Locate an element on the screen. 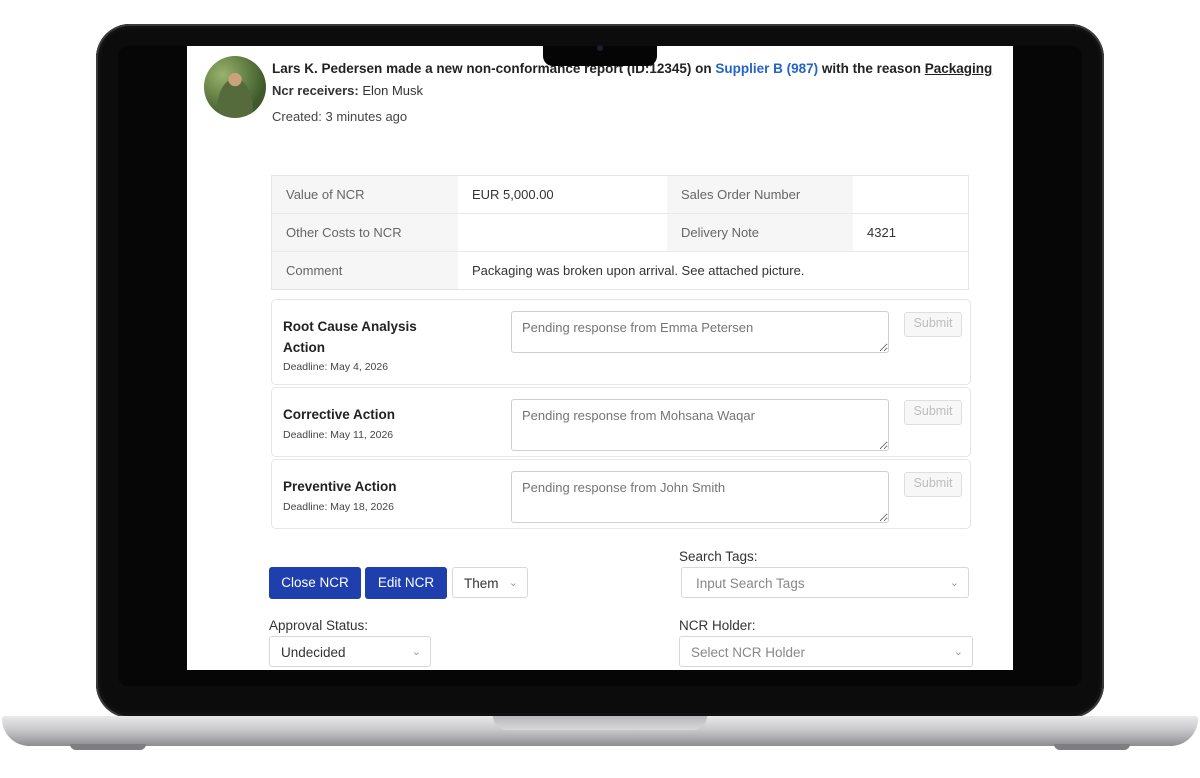  approval-status-label: Approval Status: is located at coordinates (319, 625).